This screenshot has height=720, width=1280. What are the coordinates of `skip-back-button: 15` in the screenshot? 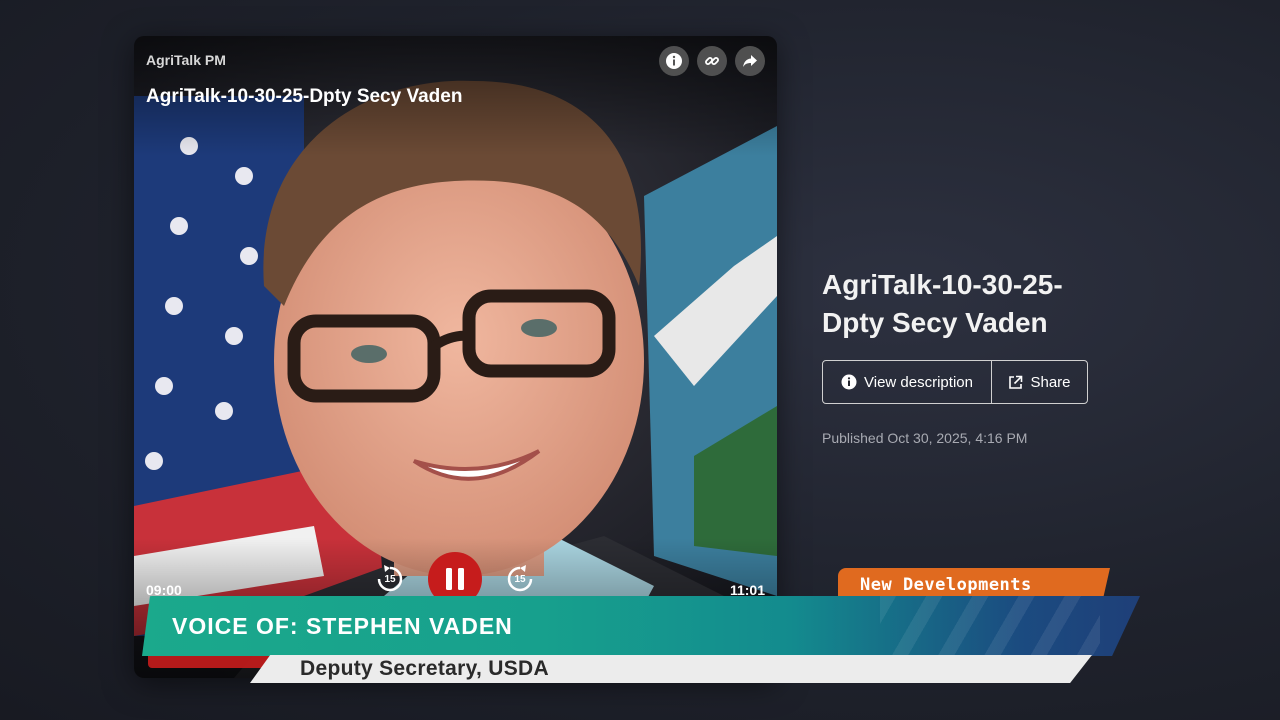 It's located at (390, 579).